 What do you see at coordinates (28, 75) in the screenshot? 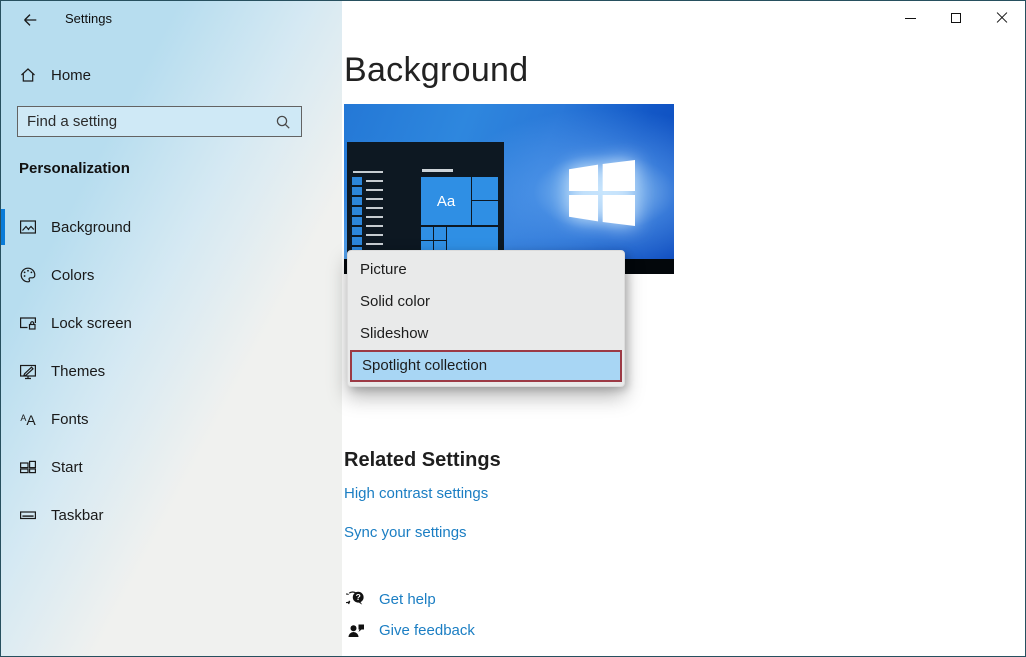
I see `home-icon` at bounding box center [28, 75].